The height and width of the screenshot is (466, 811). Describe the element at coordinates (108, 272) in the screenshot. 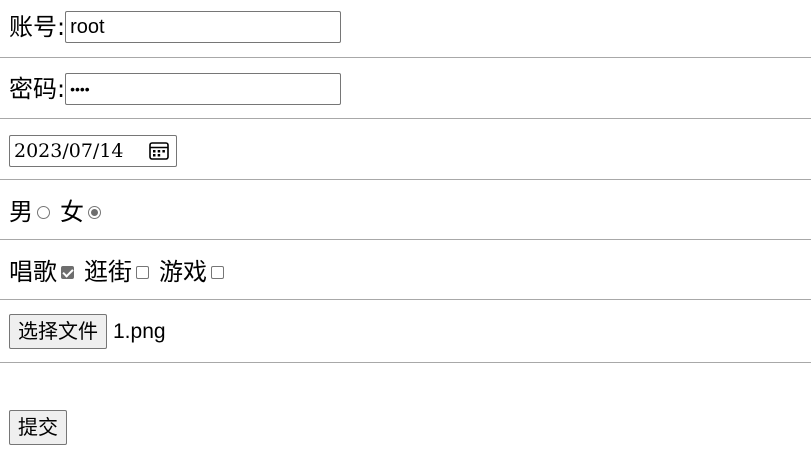

I see `hobby-shopping-label: 逛街` at that location.